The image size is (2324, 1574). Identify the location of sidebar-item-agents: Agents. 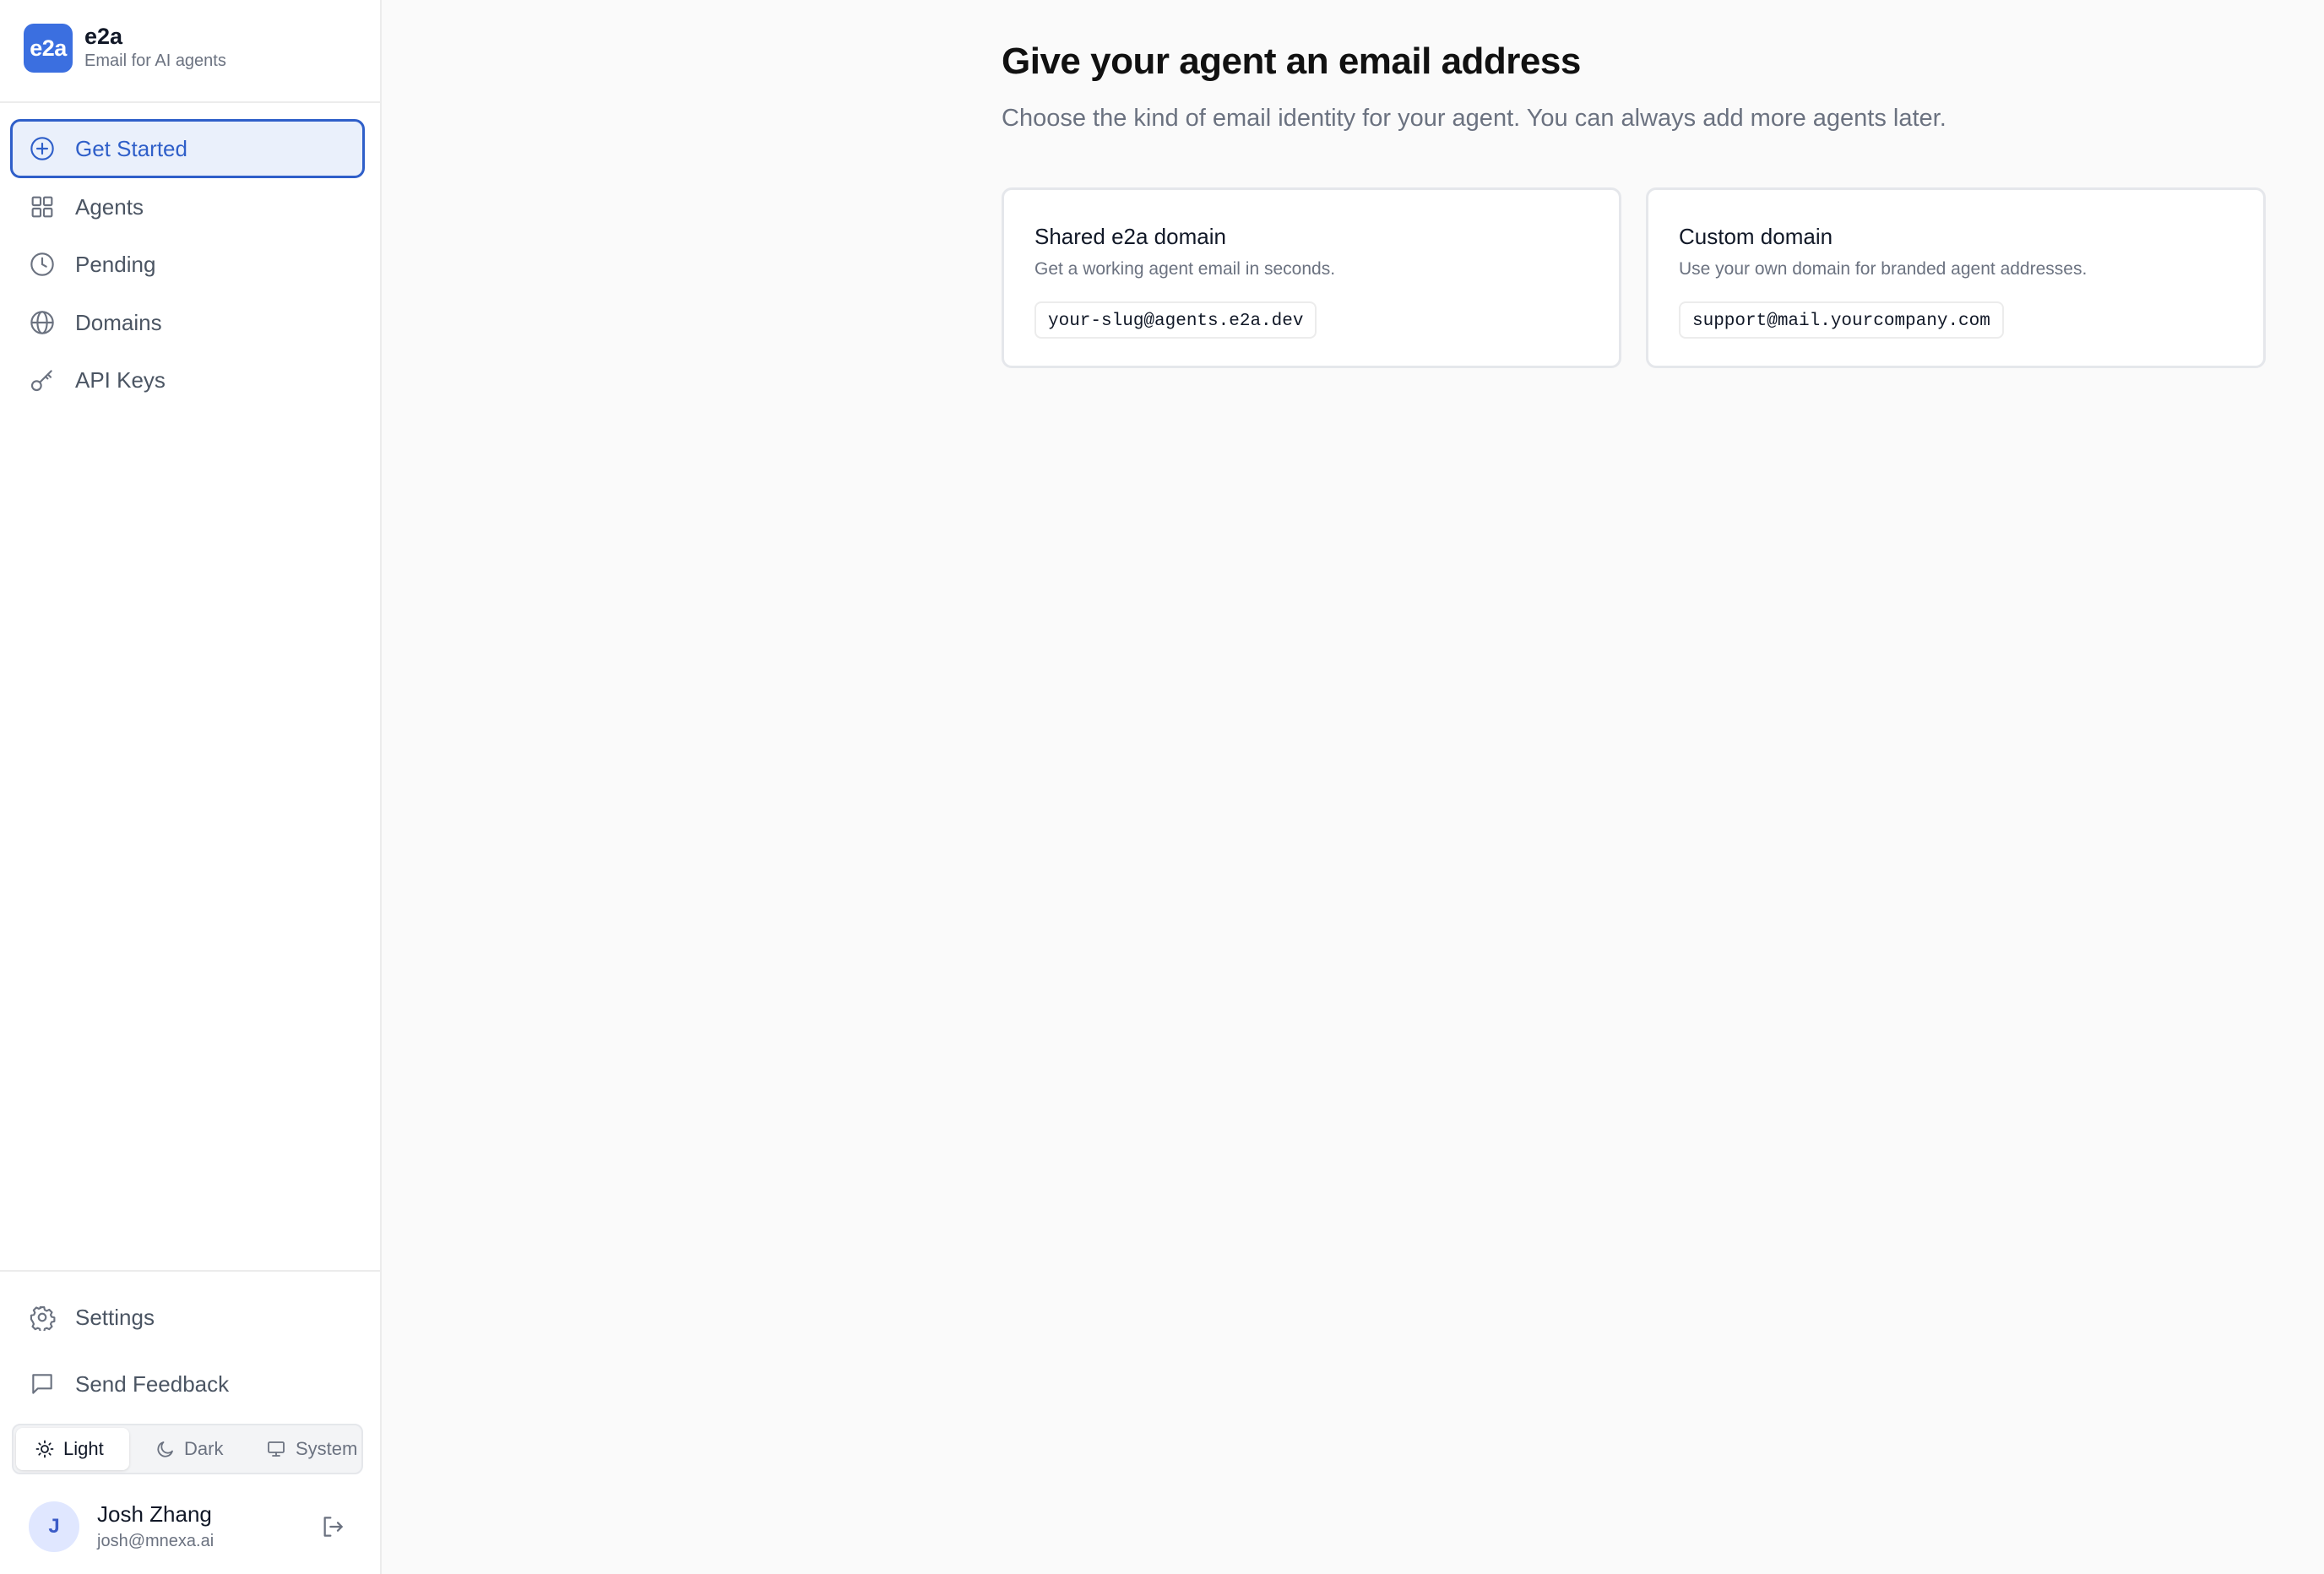
(187, 206).